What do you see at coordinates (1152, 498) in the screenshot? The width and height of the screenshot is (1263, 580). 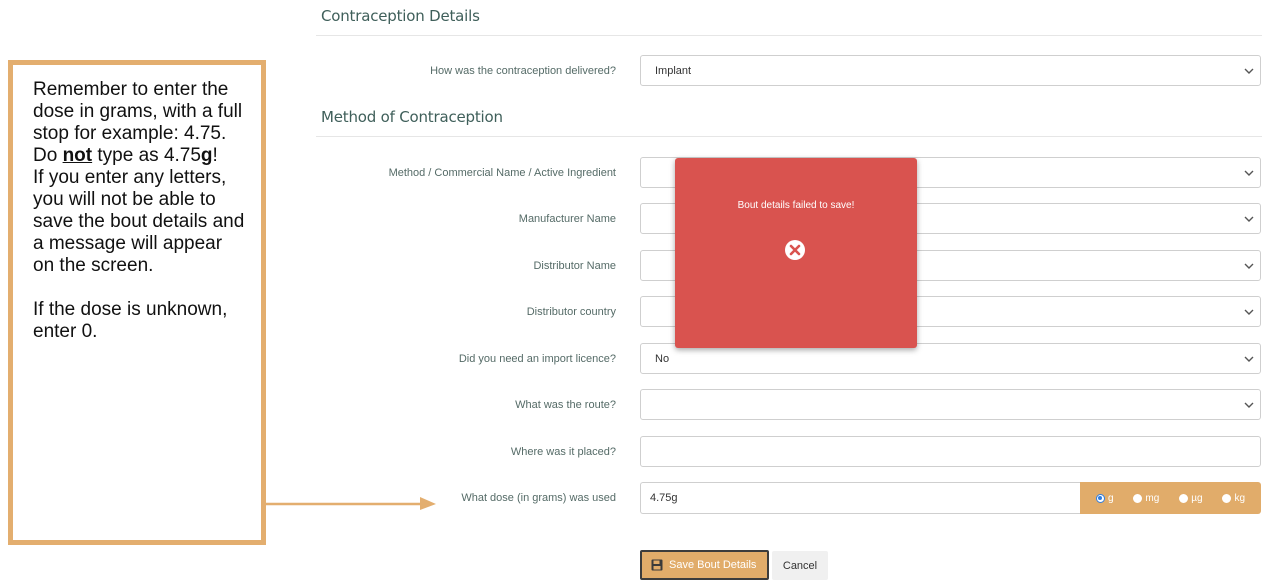 I see `unit-label: mg` at bounding box center [1152, 498].